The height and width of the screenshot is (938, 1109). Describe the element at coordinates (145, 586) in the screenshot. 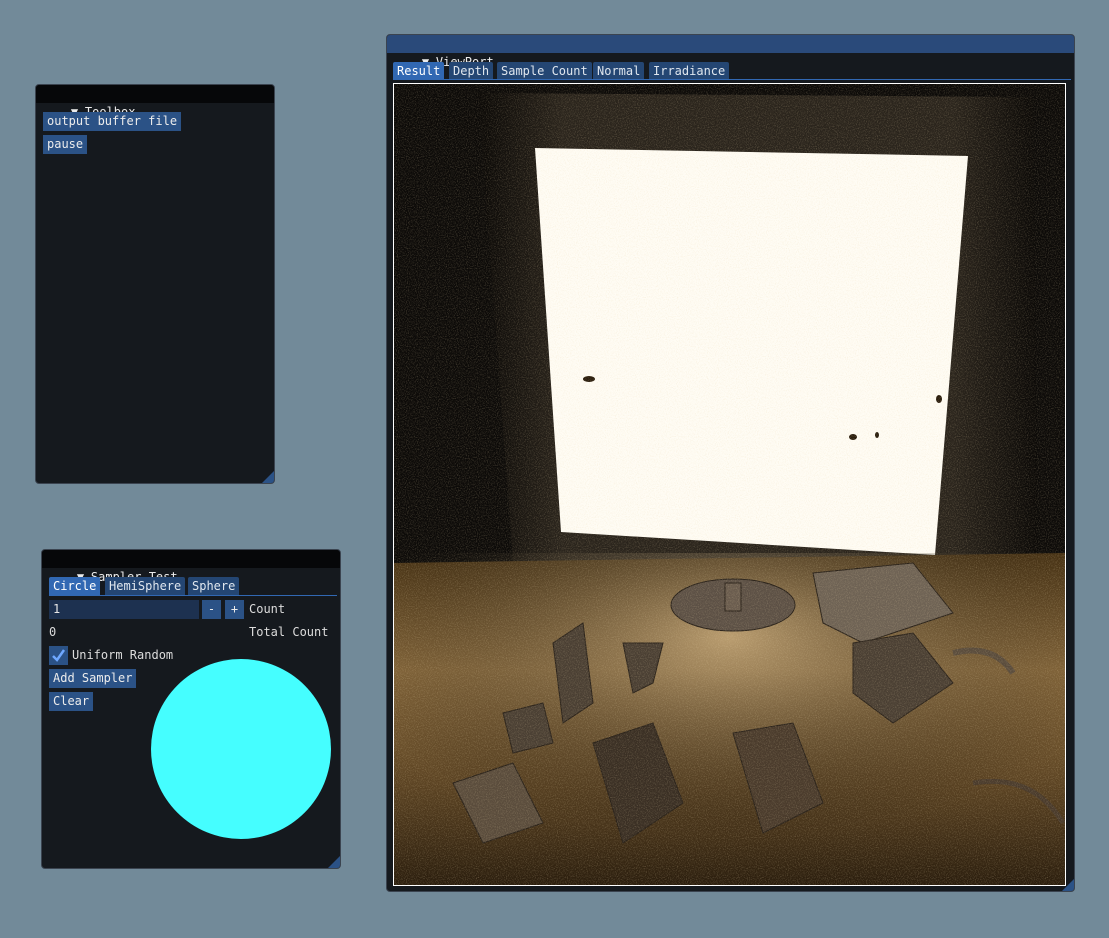

I see `tab-hemisphere: HemiSphere` at that location.